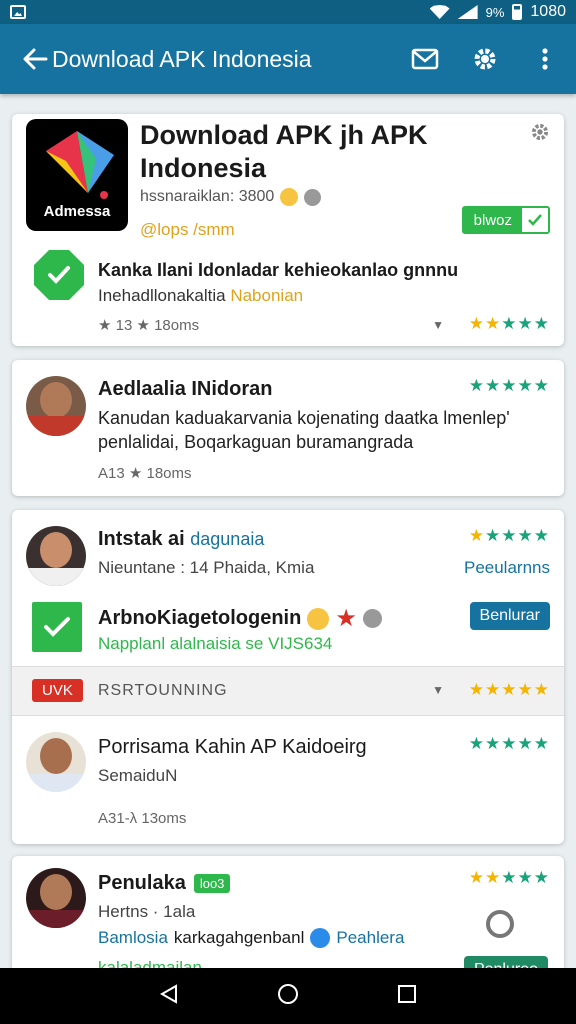  Describe the element at coordinates (150, 963) in the screenshot. I see `cut-off-text: kalaladmailan` at that location.